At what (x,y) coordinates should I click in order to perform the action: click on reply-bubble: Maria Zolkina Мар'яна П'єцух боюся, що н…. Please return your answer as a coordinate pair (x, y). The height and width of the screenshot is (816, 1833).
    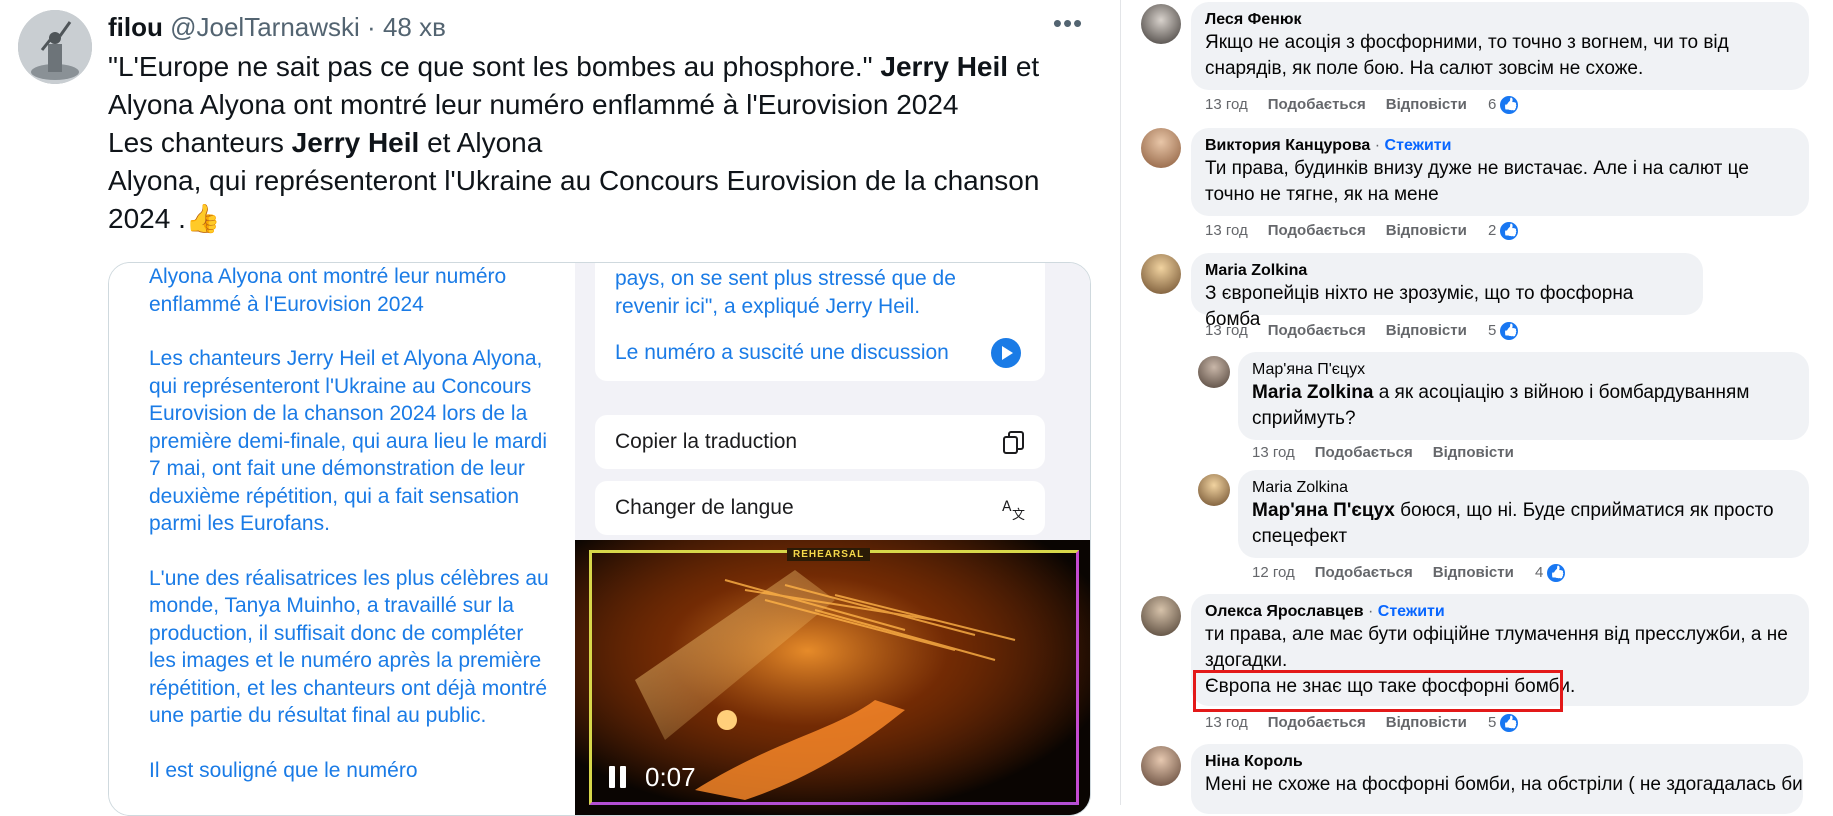
    Looking at the image, I should click on (1523, 514).